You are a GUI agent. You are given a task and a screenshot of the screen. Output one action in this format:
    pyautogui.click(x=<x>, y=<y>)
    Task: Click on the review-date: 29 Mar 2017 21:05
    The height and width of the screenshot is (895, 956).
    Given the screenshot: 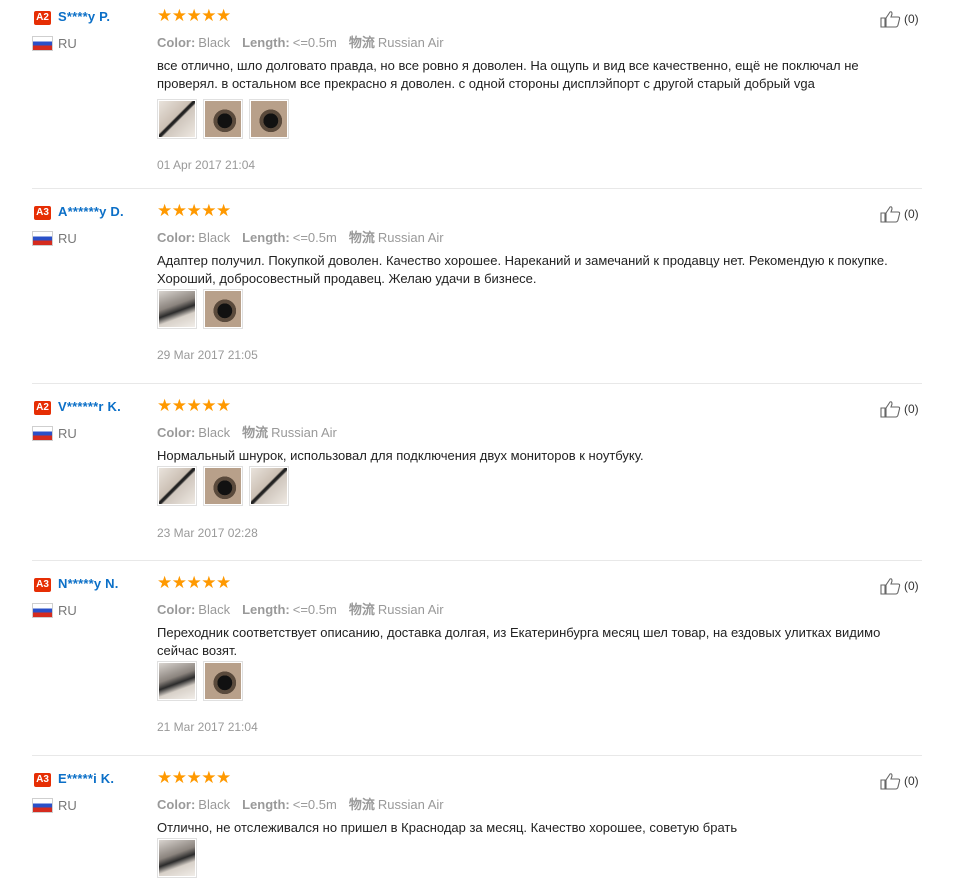 What is the action you would take?
    pyautogui.click(x=207, y=355)
    